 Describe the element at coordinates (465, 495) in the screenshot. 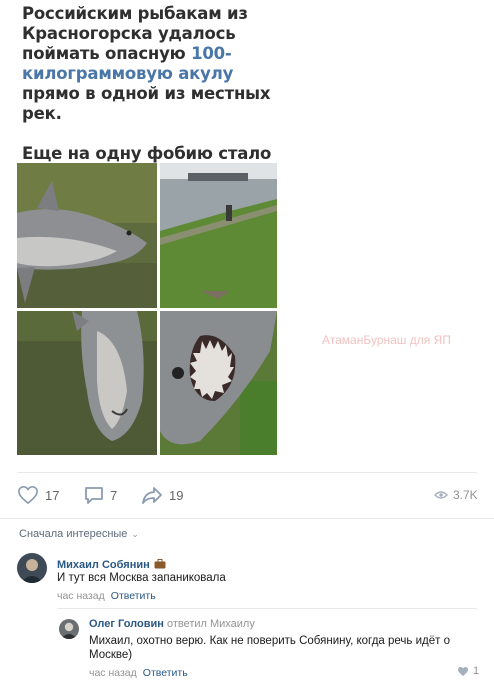

I see `views-count: 3.7K` at that location.